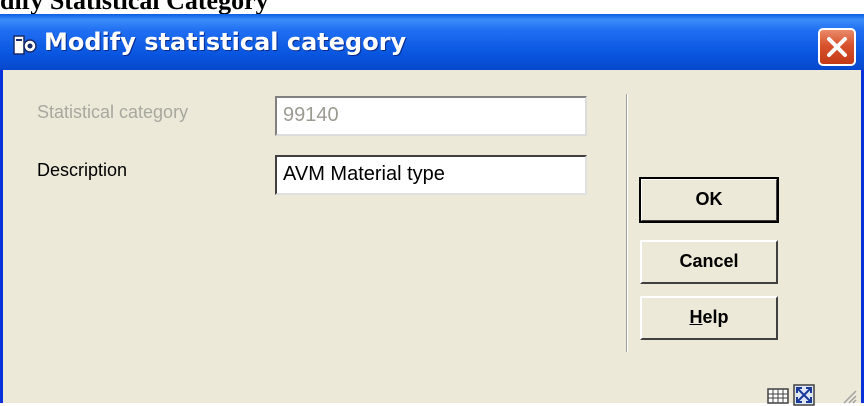  Describe the element at coordinates (432, 42) in the screenshot. I see `title-bar: Modify statistical category` at that location.